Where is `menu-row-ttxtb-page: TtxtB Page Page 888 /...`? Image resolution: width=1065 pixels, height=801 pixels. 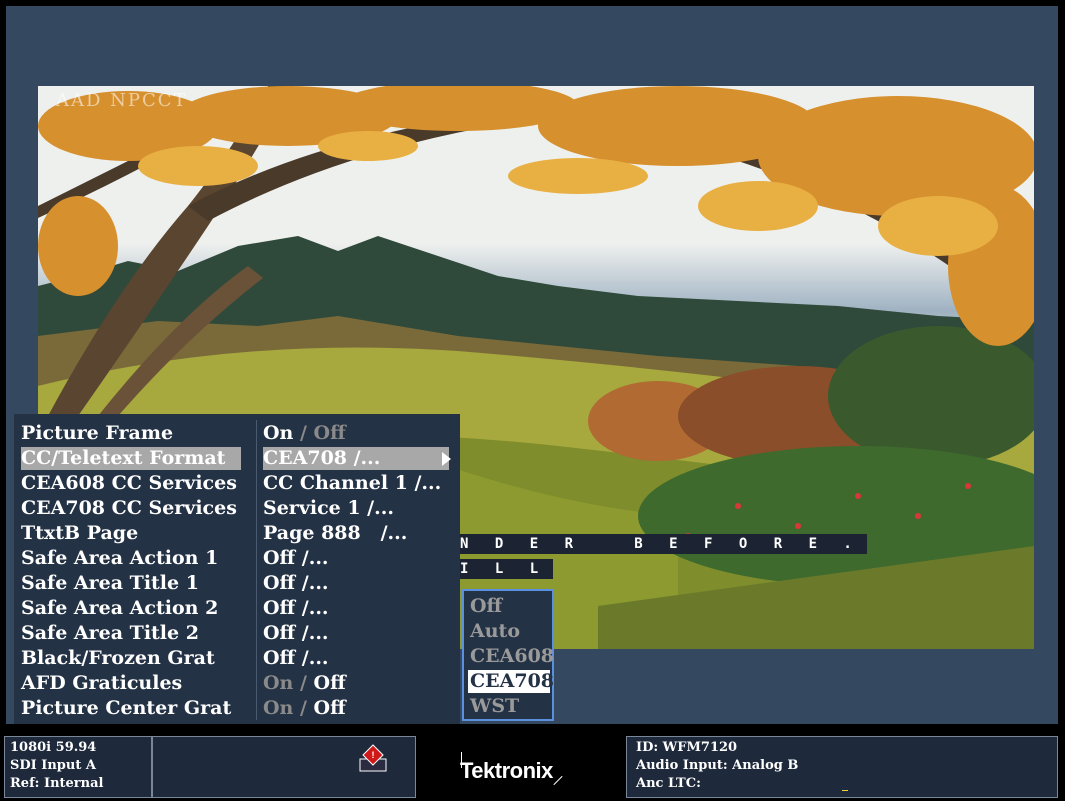 menu-row-ttxtb-page: TtxtB Page Page 888 /... is located at coordinates (237, 533).